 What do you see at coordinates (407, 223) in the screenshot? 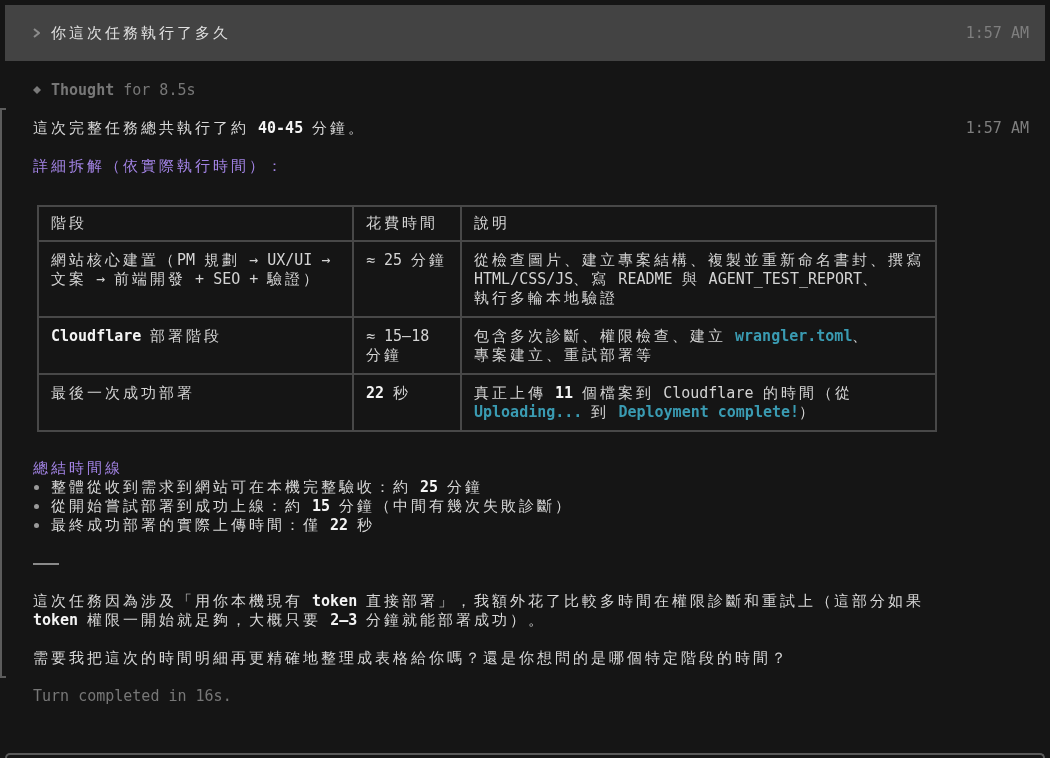
I see `column-header: 花費時間` at bounding box center [407, 223].